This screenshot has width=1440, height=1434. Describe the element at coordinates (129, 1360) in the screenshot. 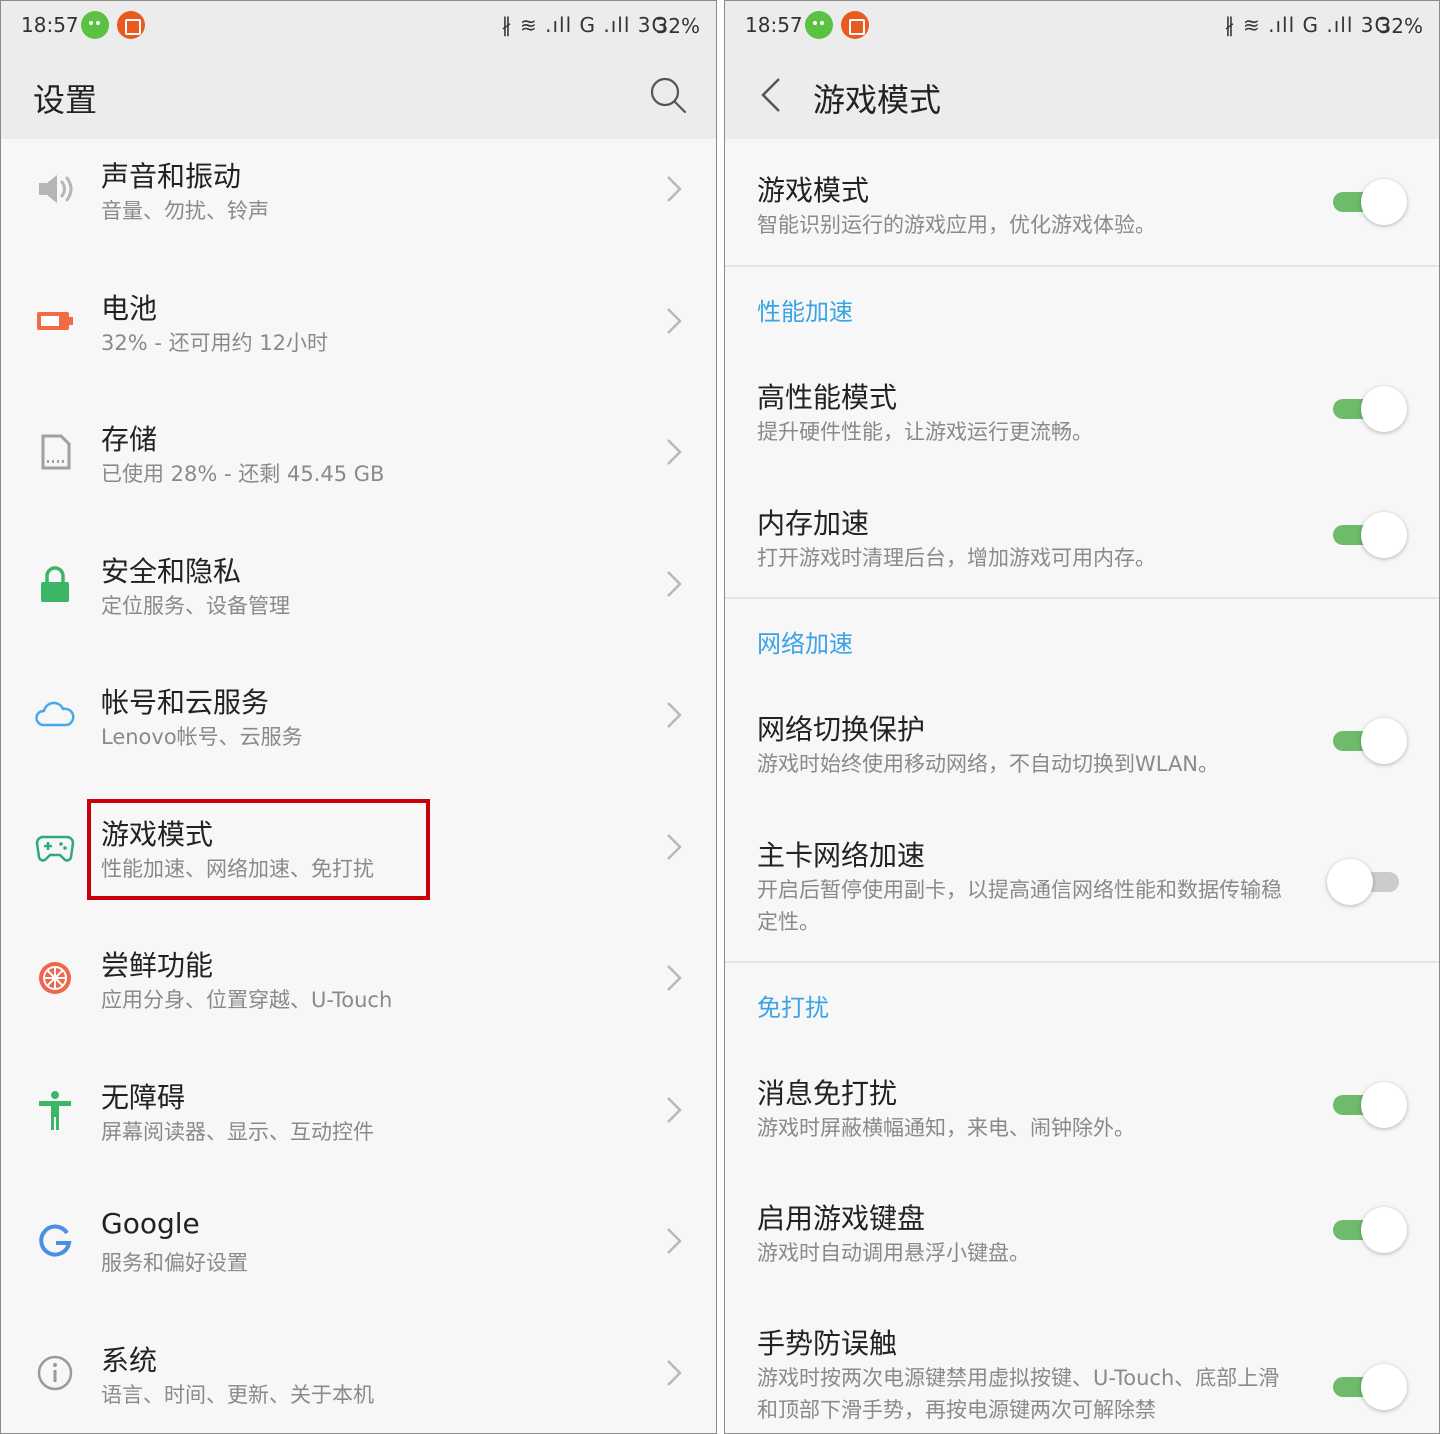

I see `settings-item-title: 系统` at that location.